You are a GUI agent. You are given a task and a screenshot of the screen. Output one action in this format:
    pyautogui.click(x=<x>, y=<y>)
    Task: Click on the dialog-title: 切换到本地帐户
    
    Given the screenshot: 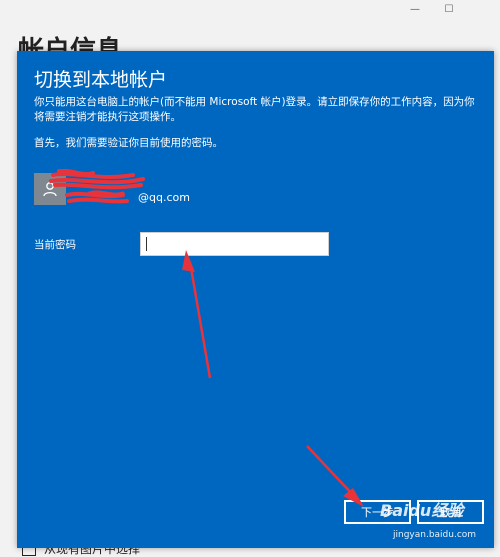 What is the action you would take?
    pyautogui.click(x=101, y=80)
    